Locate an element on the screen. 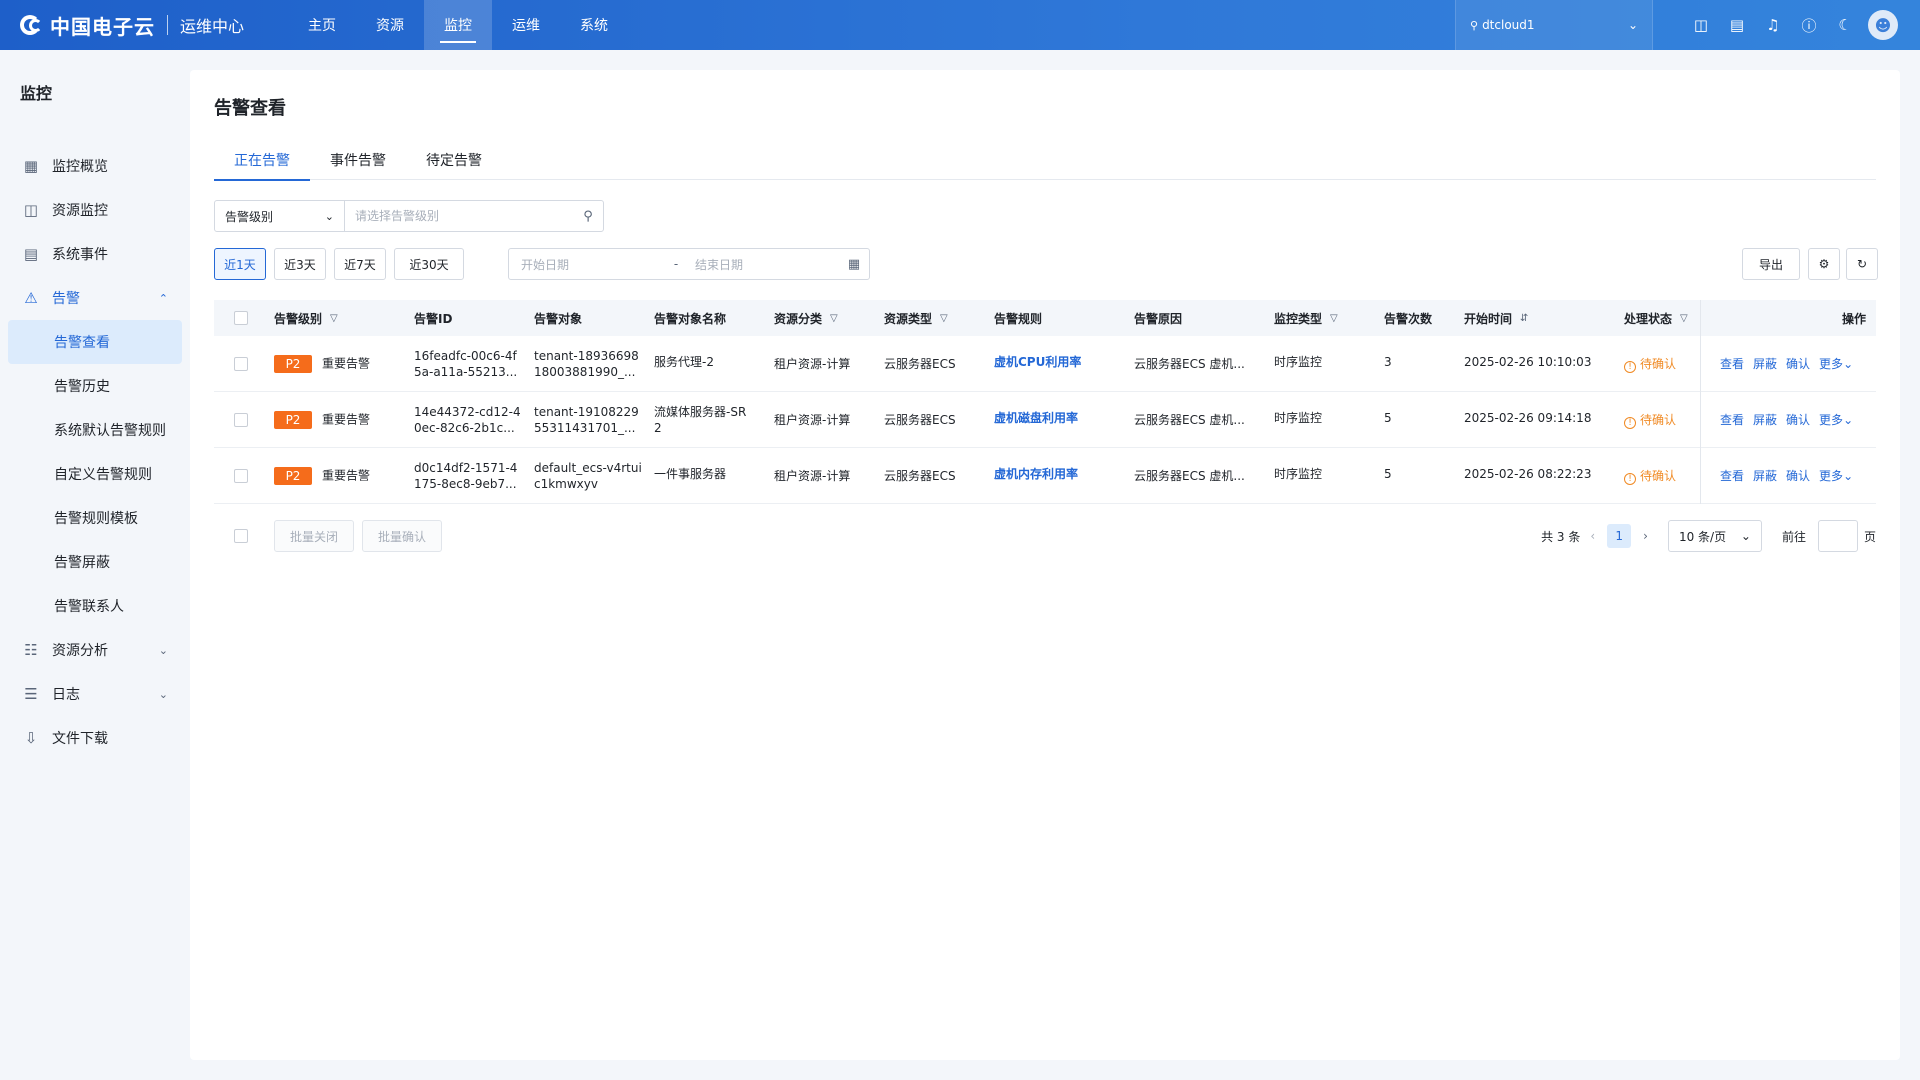  page-unit-label: 页 is located at coordinates (1869, 536).